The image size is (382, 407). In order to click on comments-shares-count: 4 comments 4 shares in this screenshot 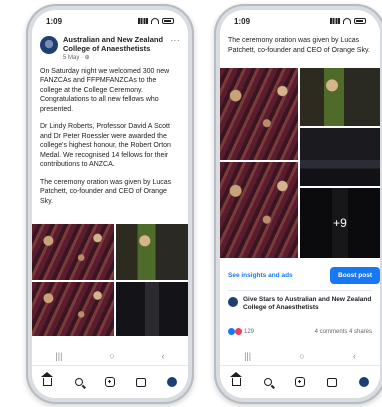, I will do `click(343, 332)`.